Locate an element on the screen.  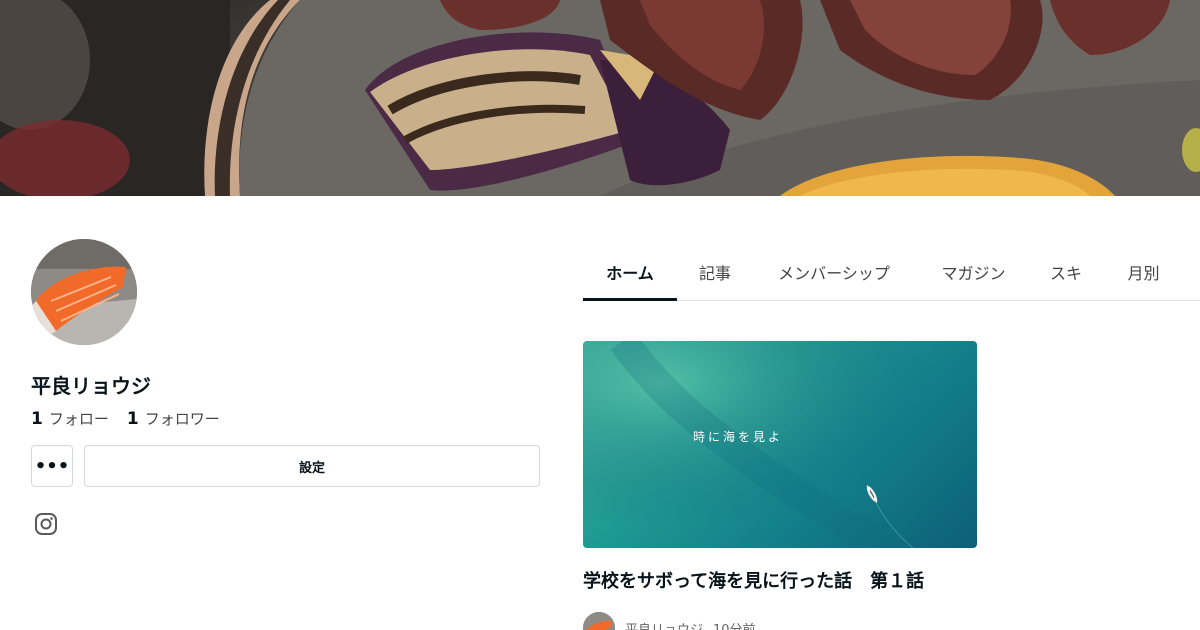
article-time: 10分前 is located at coordinates (734, 626).